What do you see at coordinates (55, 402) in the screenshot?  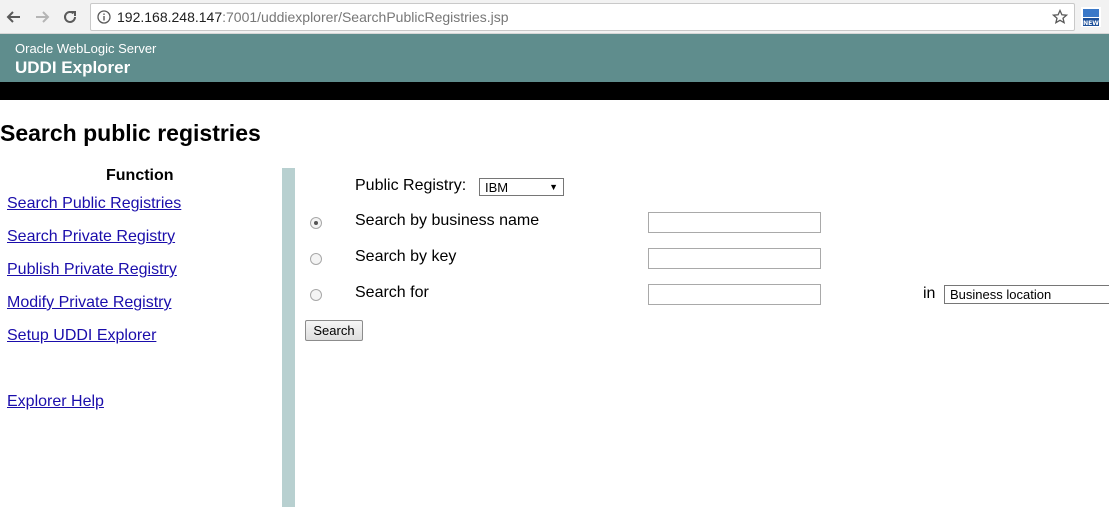 I see `nav-link-explorer-help: Explorer Help` at bounding box center [55, 402].